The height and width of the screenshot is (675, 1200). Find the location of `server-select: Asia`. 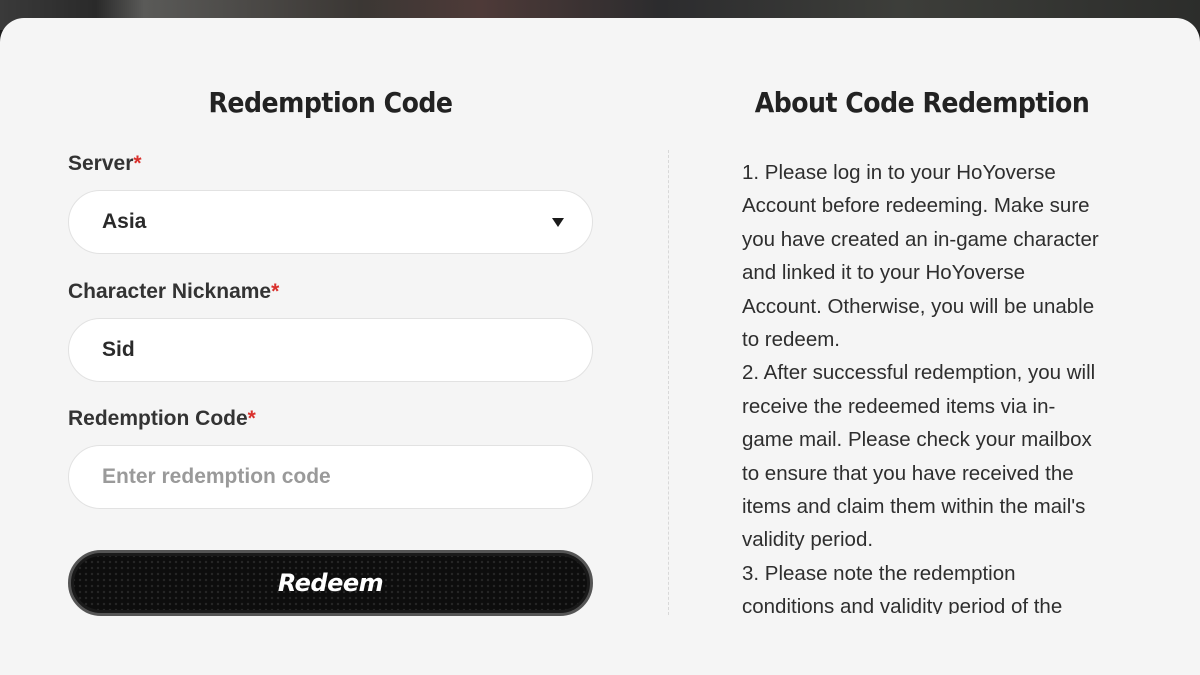

server-select: Asia is located at coordinates (330, 222).